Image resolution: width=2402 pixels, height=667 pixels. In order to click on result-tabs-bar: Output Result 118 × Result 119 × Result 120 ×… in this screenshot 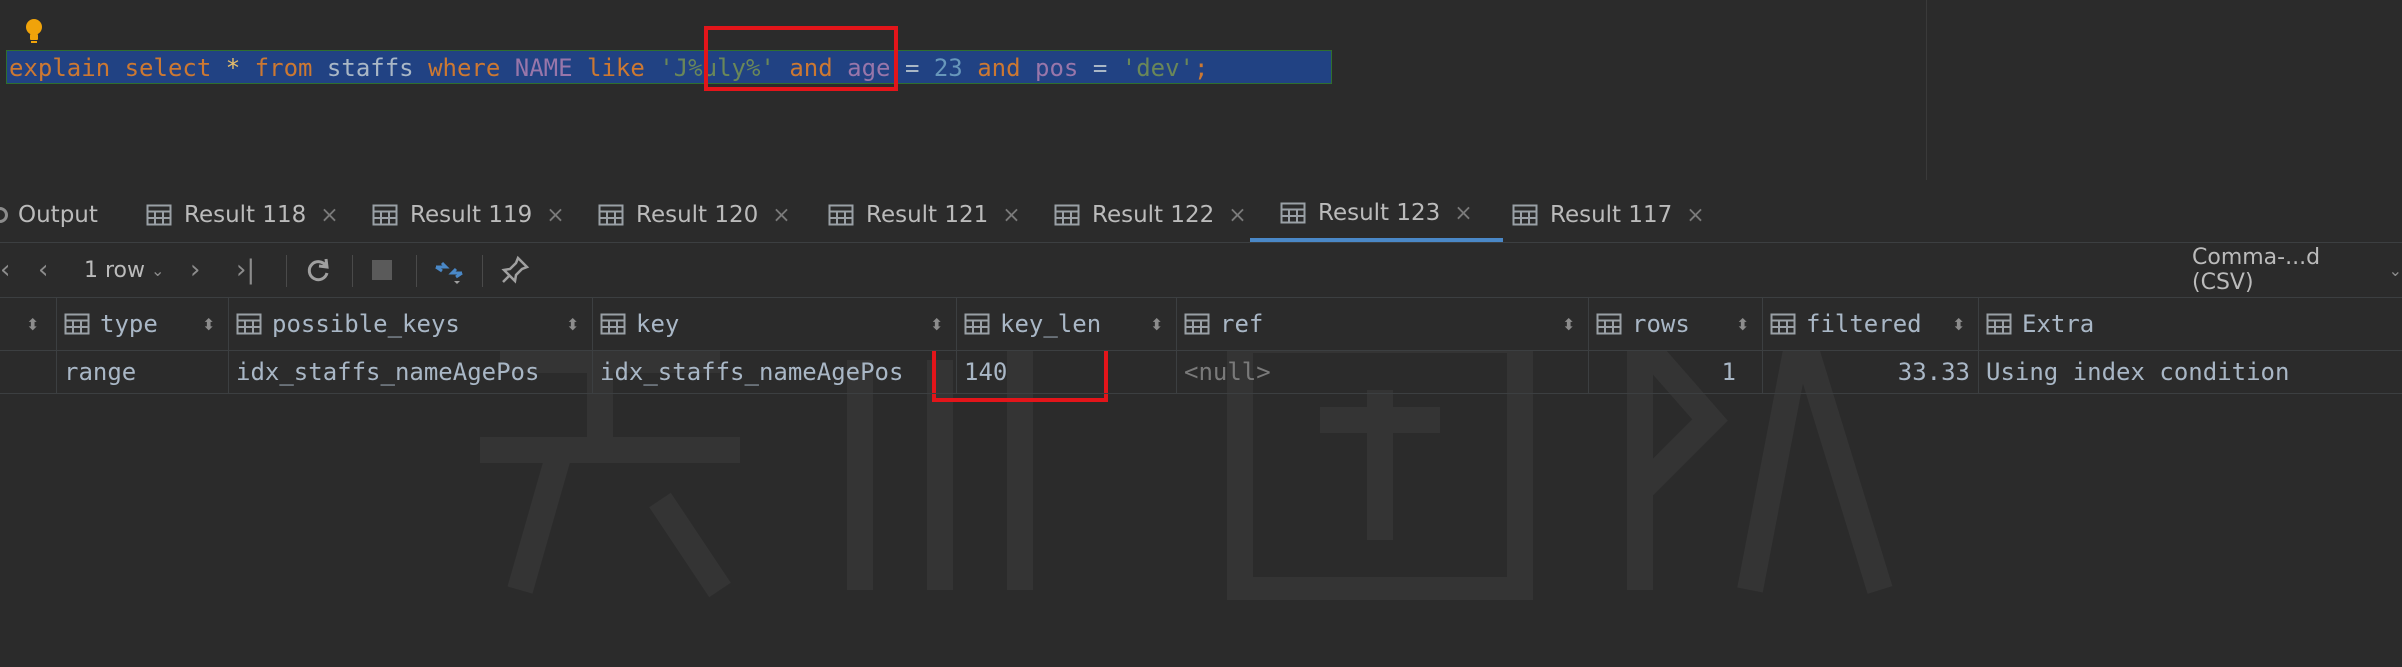, I will do `click(1201, 215)`.